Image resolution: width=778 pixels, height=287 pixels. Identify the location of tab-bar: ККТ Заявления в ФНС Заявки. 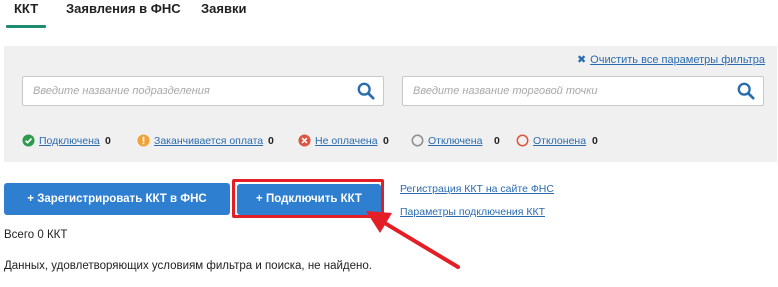
(389, 15).